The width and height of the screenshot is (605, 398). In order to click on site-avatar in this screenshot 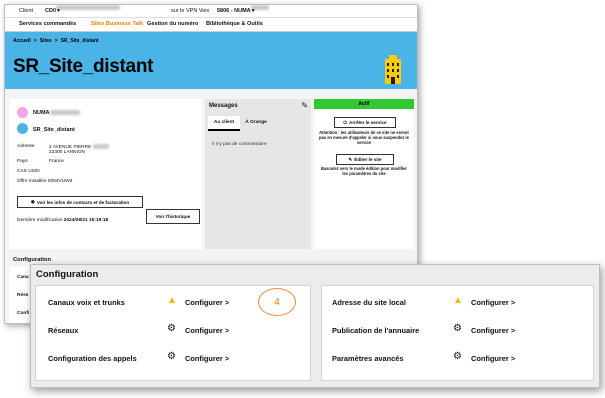, I will do `click(22, 128)`.